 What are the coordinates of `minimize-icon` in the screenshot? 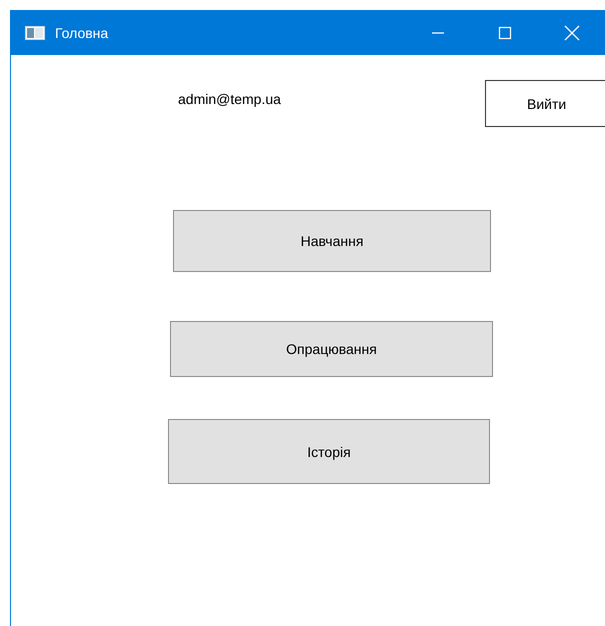 It's located at (438, 33).